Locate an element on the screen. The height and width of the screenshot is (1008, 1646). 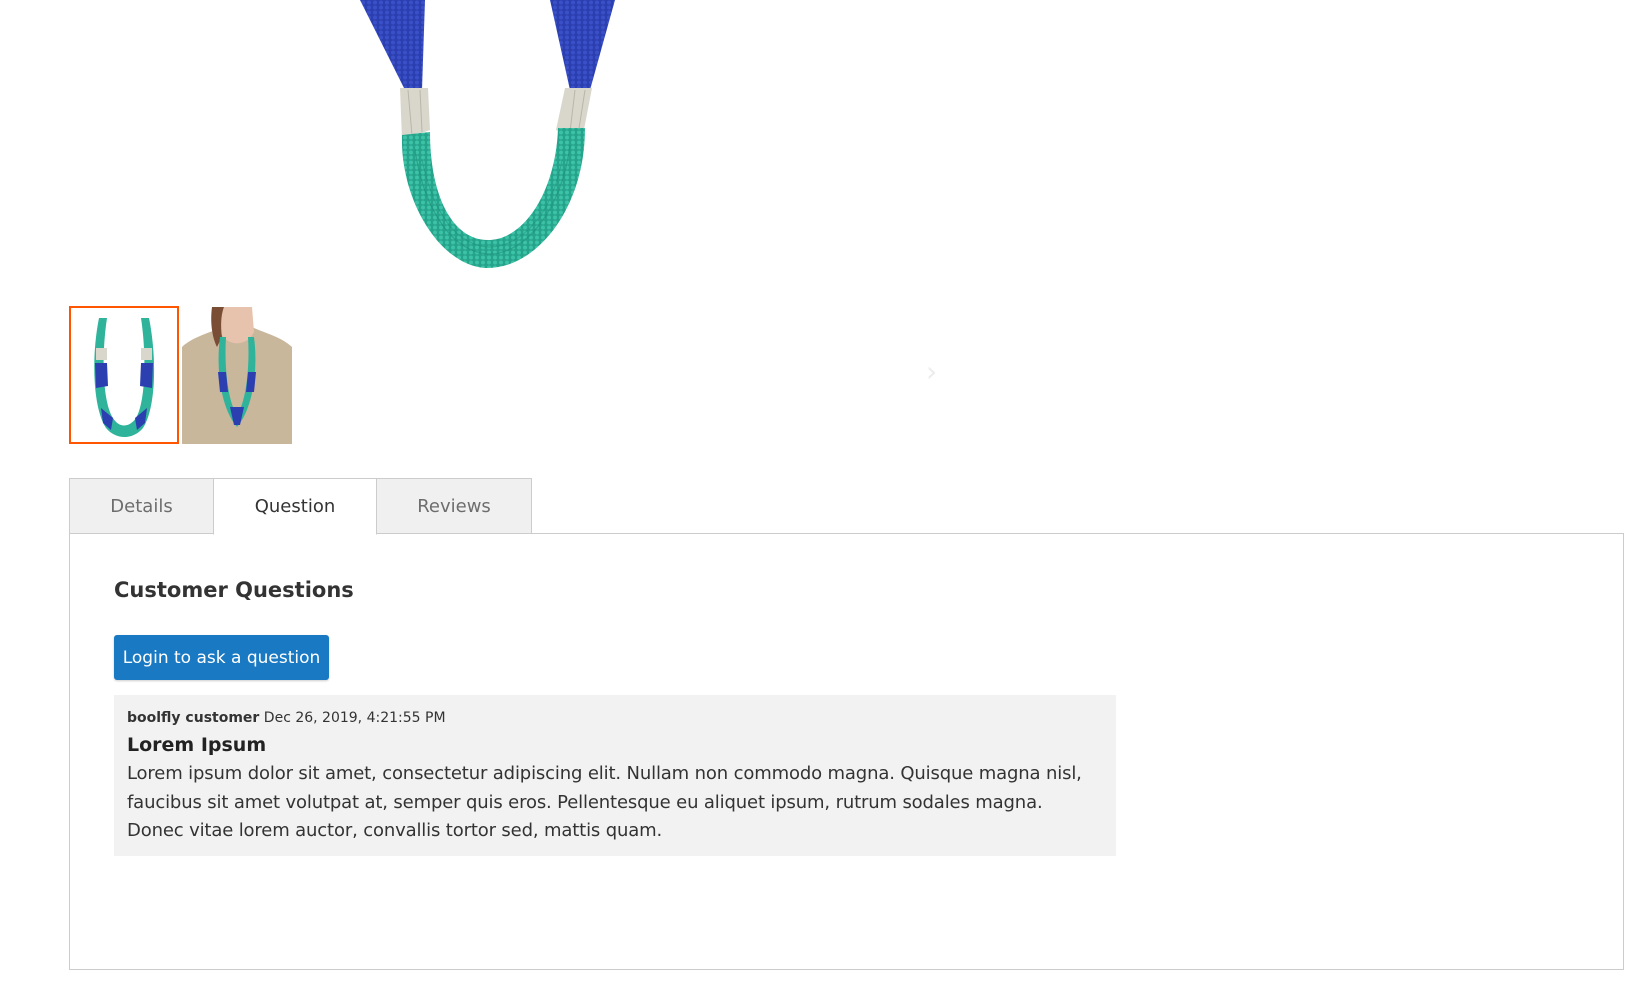
necklace-product-thumbnail is located at coordinates (124, 375).